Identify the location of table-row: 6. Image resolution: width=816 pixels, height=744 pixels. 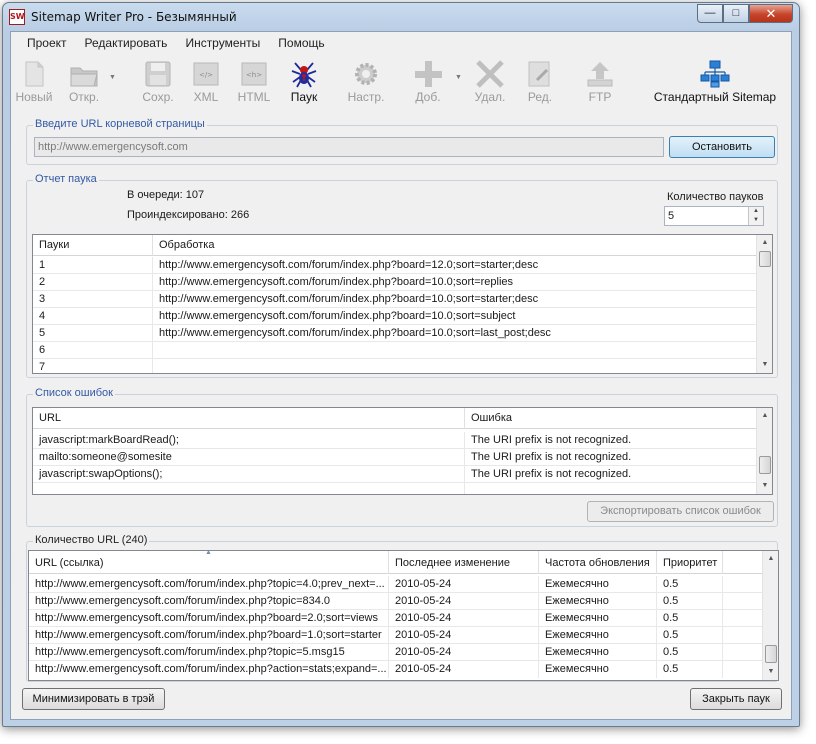
(395, 350).